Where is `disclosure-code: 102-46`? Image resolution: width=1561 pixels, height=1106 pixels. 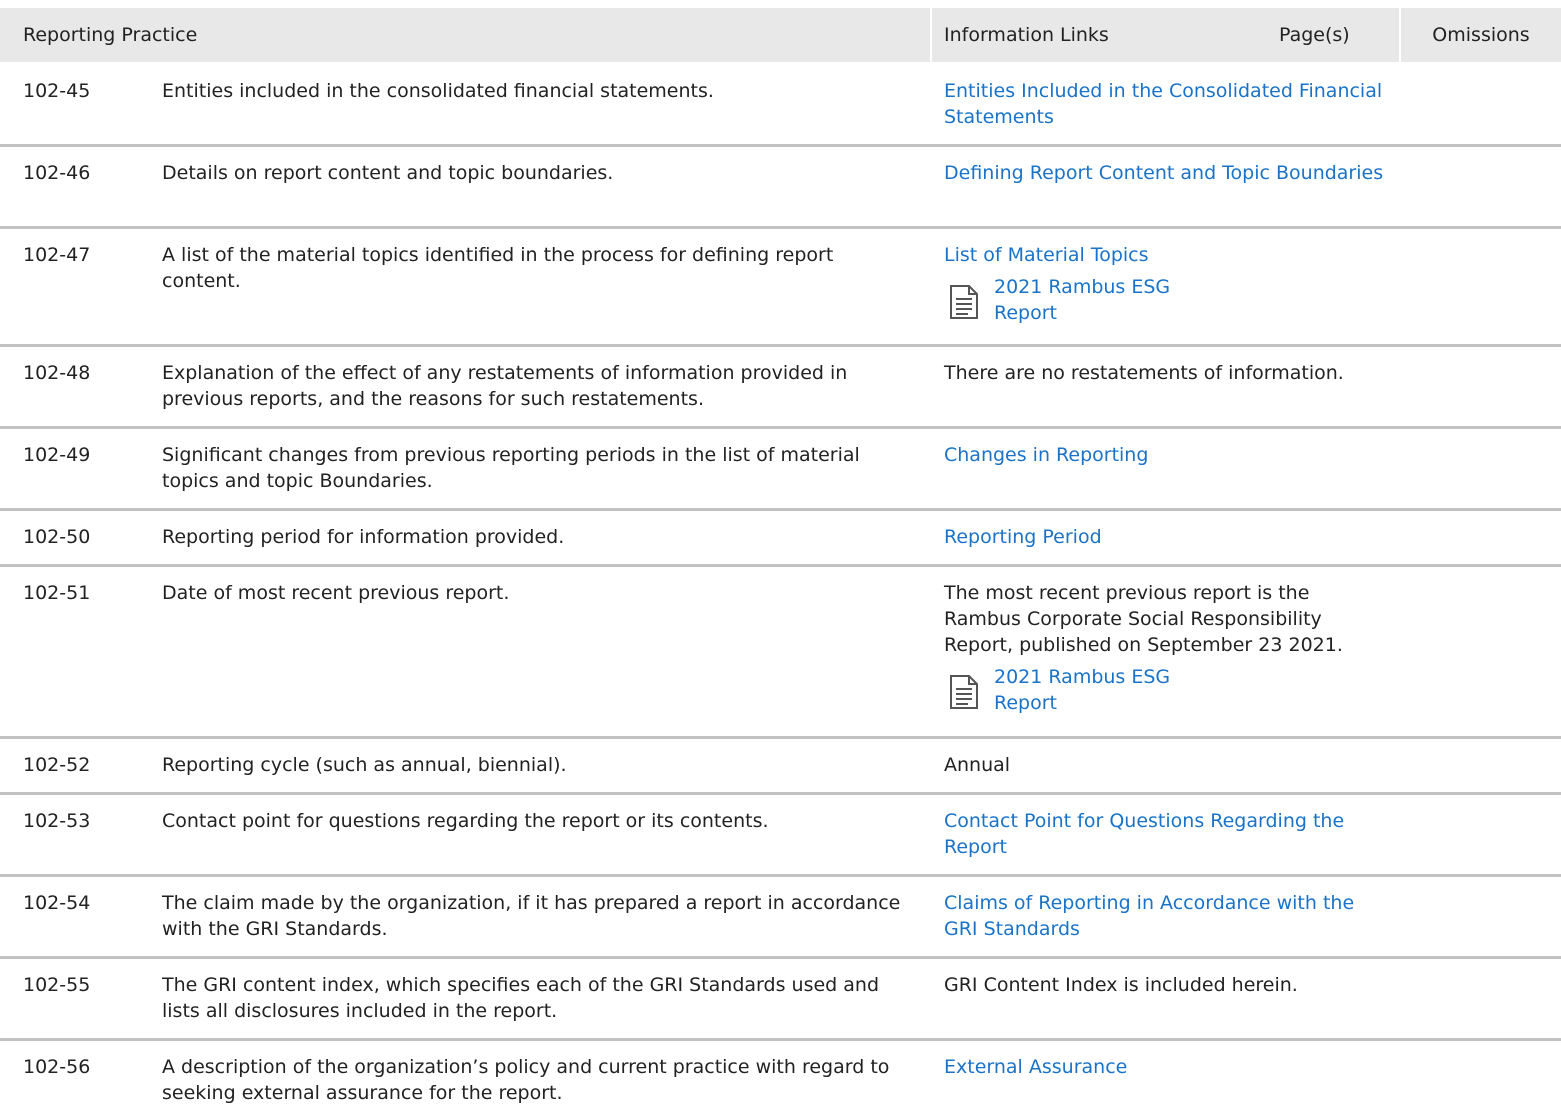
disclosure-code: 102-46 is located at coordinates (57, 173).